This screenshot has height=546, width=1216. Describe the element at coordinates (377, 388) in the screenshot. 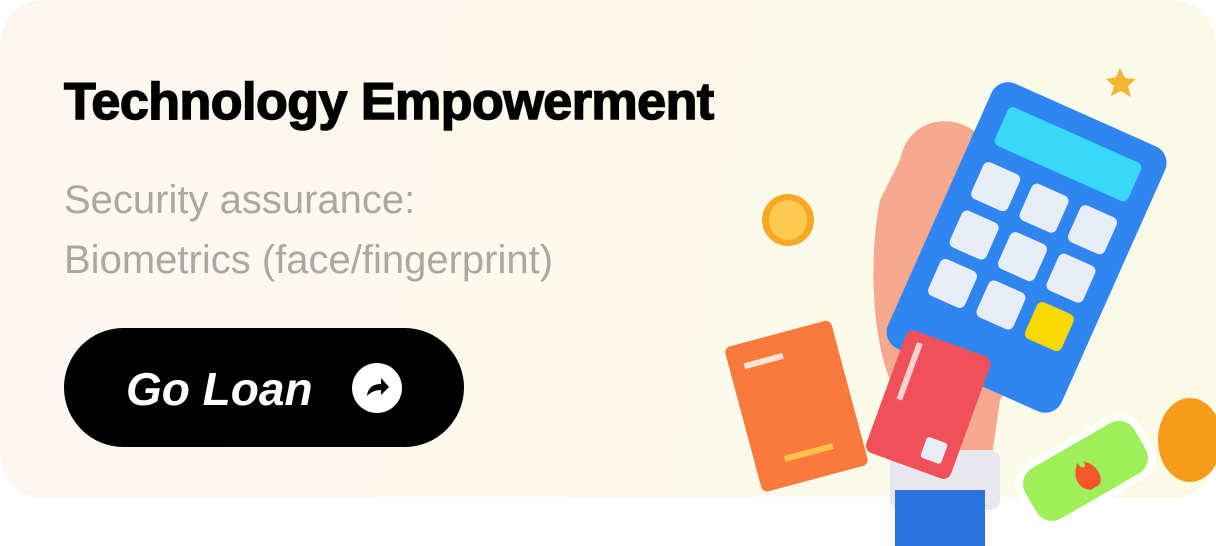

I see `share-arrow-icon` at that location.